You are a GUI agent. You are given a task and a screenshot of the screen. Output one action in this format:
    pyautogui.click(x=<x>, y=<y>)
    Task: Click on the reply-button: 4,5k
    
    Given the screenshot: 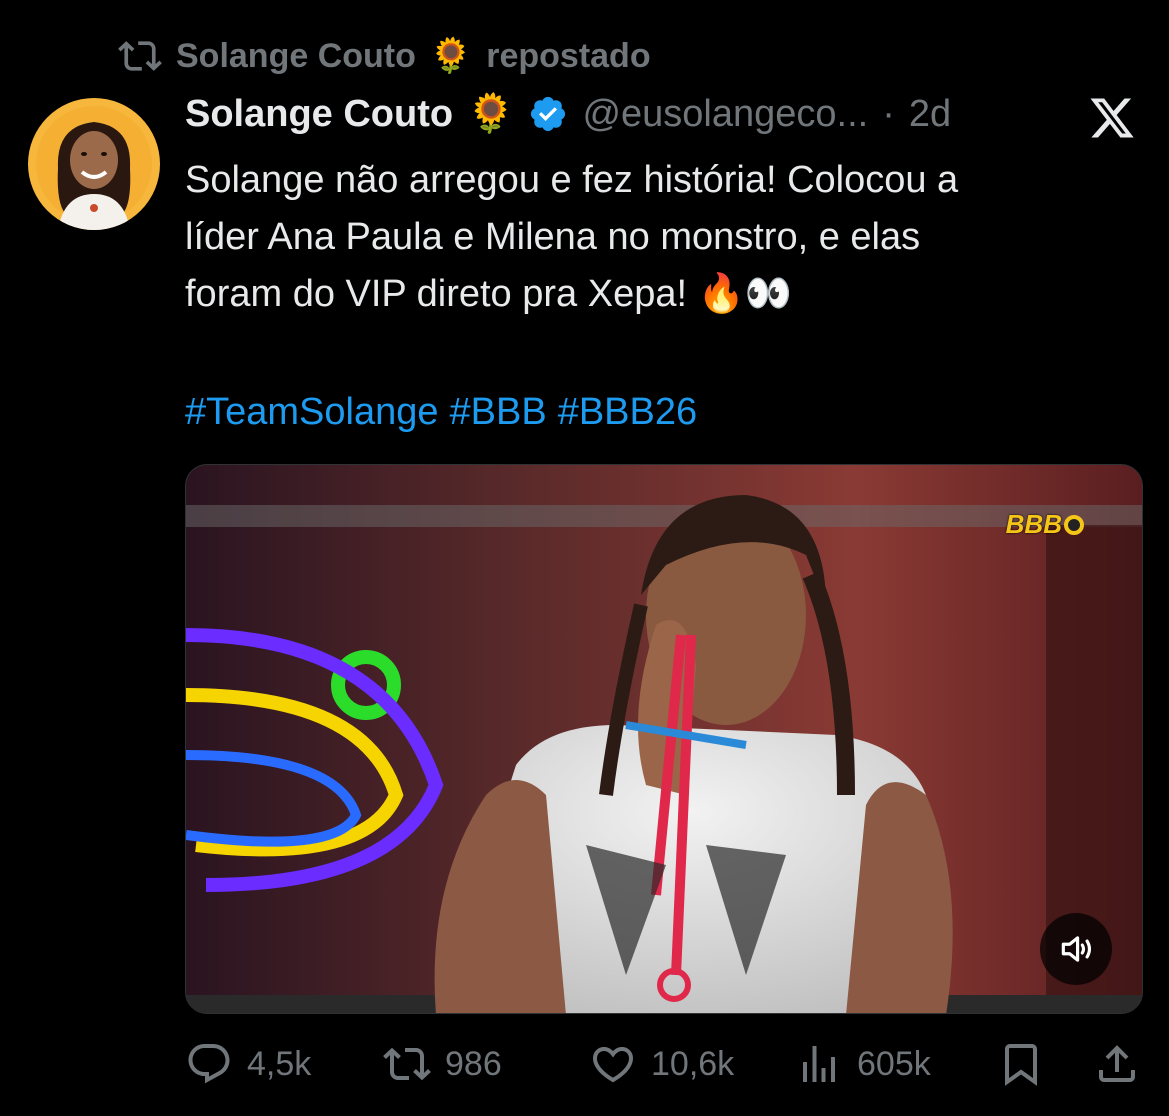 What is the action you would take?
    pyautogui.click(x=248, y=1064)
    